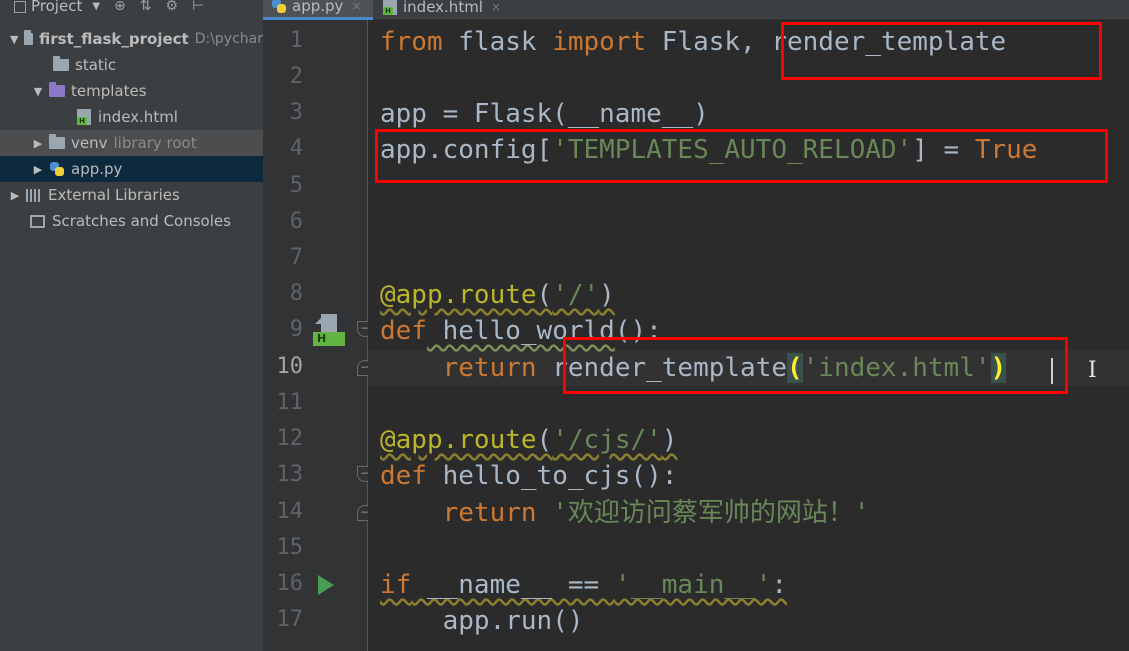 This screenshot has width=1129, height=651. Describe the element at coordinates (114, 195) in the screenshot. I see `tree-item-label: External Libraries` at that location.